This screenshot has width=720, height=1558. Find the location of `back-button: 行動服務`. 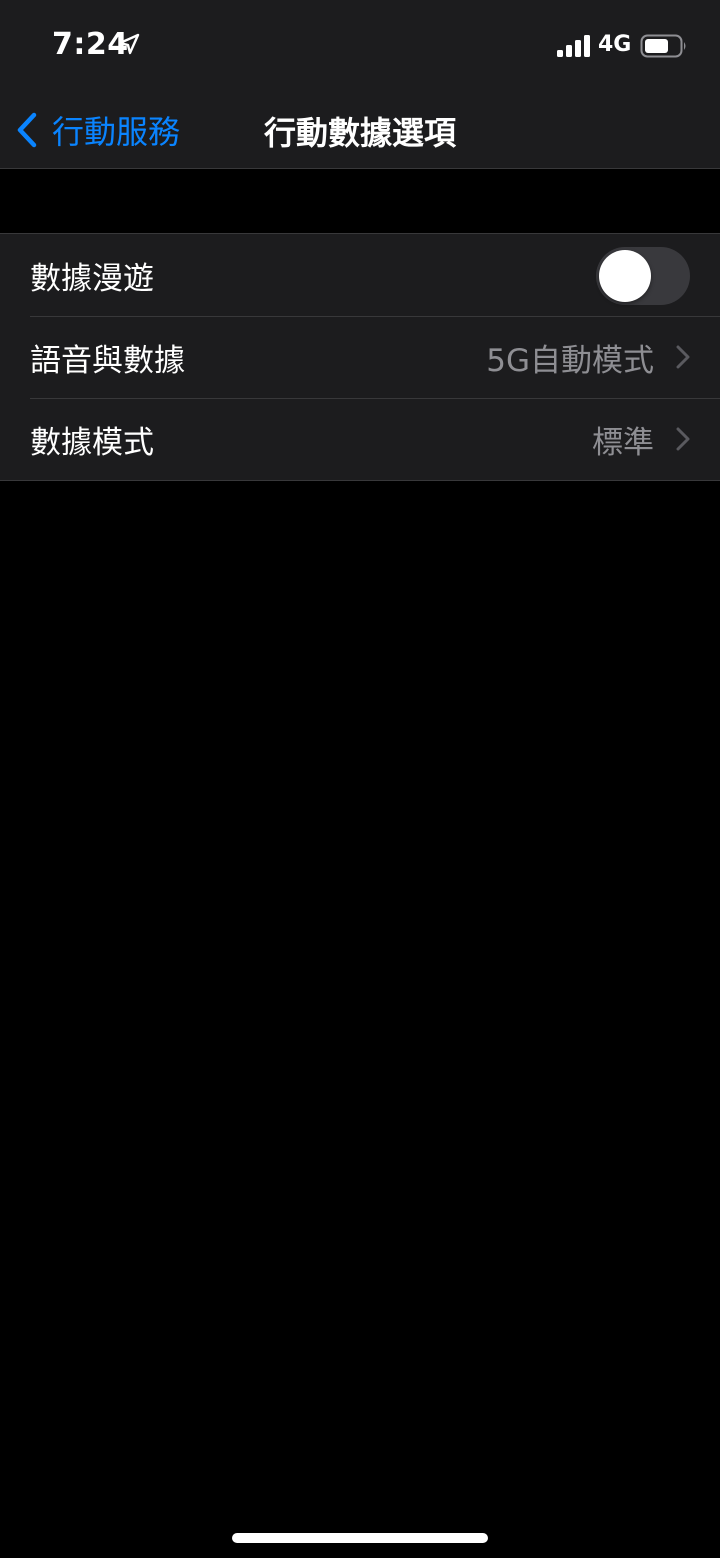

back-button: 行動服務 is located at coordinates (97, 130).